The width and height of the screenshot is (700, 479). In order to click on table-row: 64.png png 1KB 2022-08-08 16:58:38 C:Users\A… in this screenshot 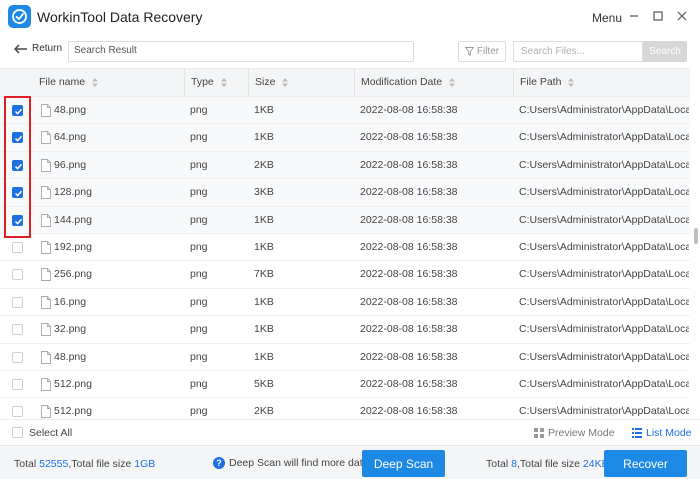, I will do `click(345, 138)`.